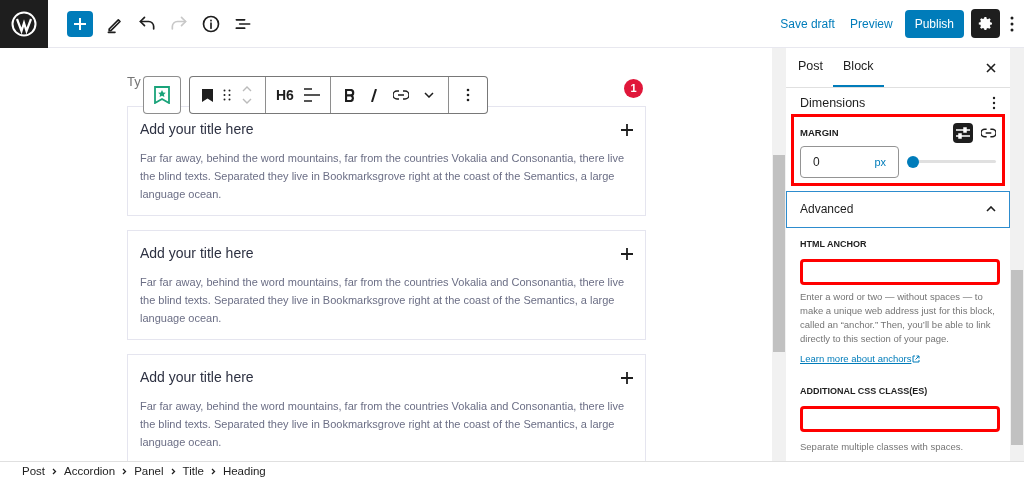 The image size is (1024, 481). I want to click on heading-level-button: H6, so click(285, 95).